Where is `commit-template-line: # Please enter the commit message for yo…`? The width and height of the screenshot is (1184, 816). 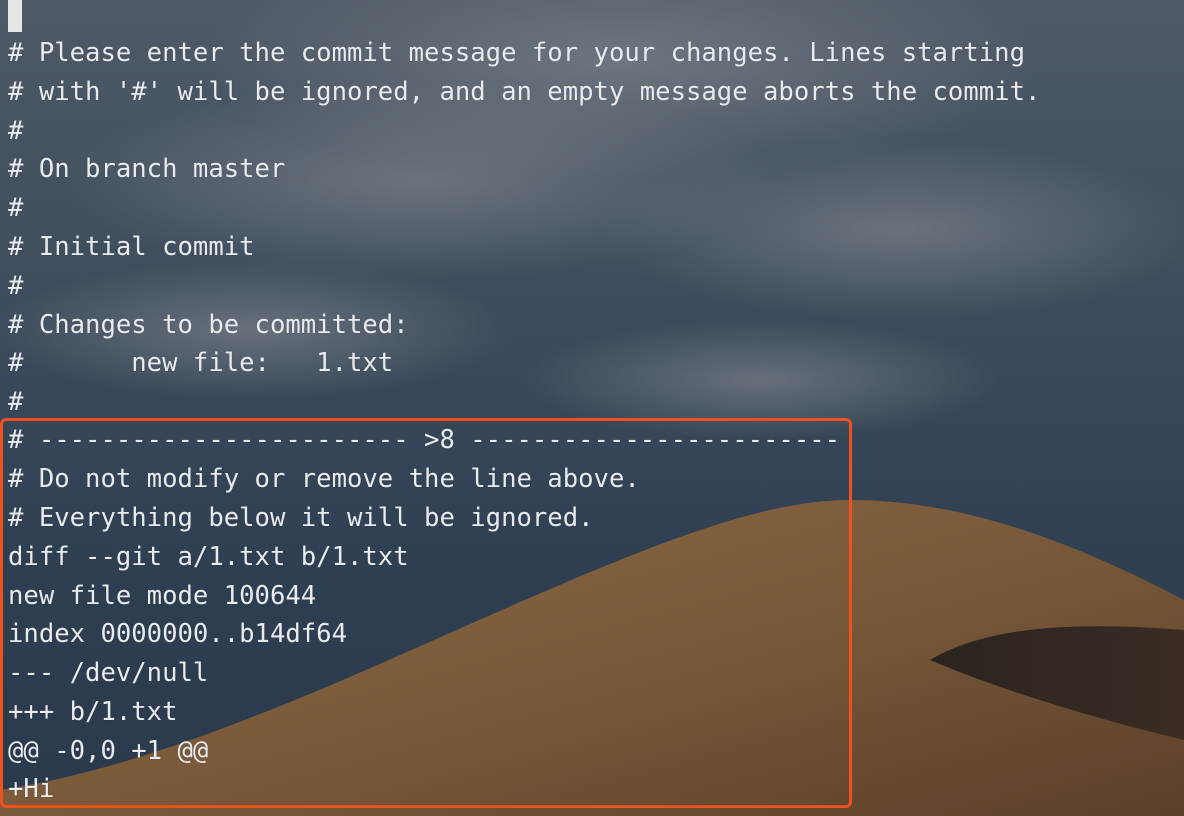
commit-template-line: # Please enter the commit message for yo… is located at coordinates (516, 53).